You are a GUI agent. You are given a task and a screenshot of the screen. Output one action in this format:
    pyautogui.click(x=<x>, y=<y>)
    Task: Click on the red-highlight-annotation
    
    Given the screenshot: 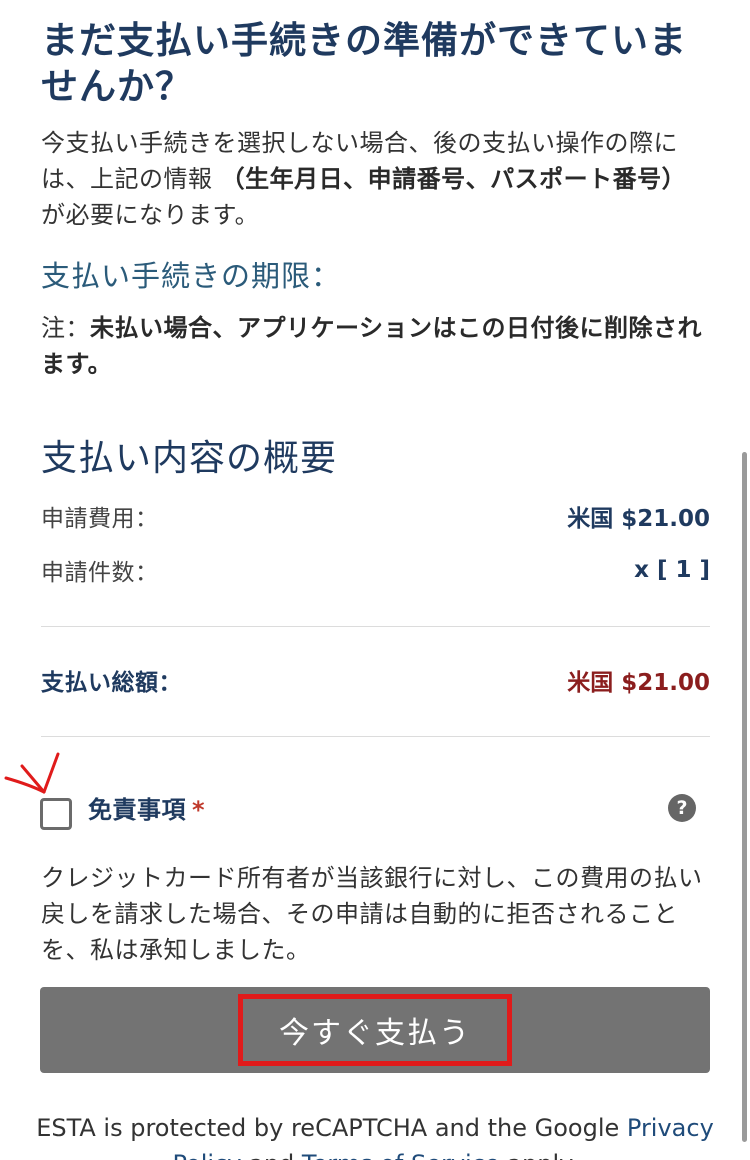 What is the action you would take?
    pyautogui.click(x=375, y=1030)
    